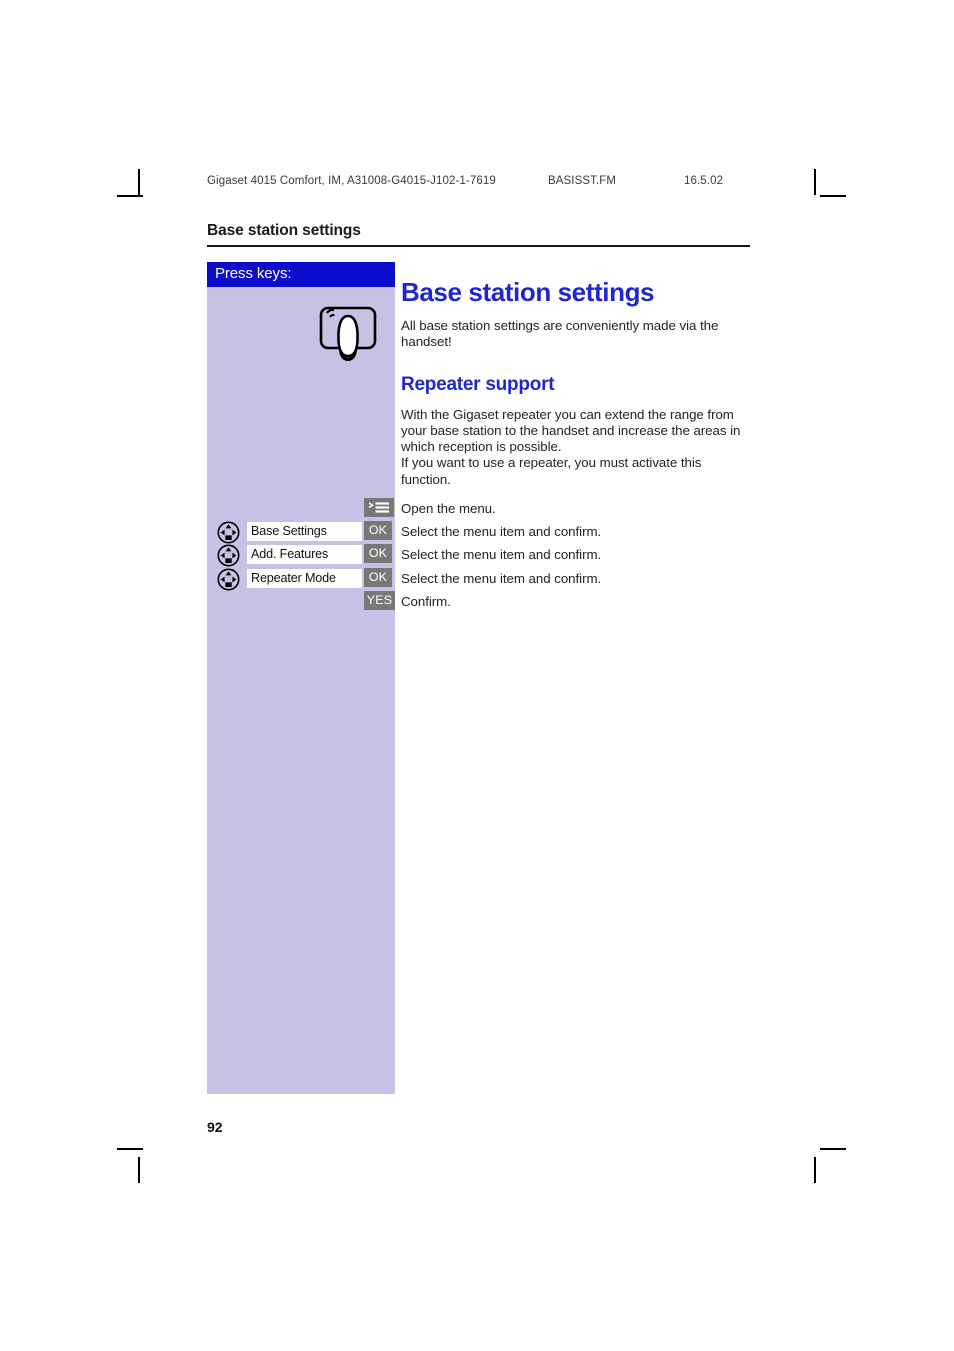 The width and height of the screenshot is (954, 1351). What do you see at coordinates (478, 246) in the screenshot?
I see `running-head-rule` at bounding box center [478, 246].